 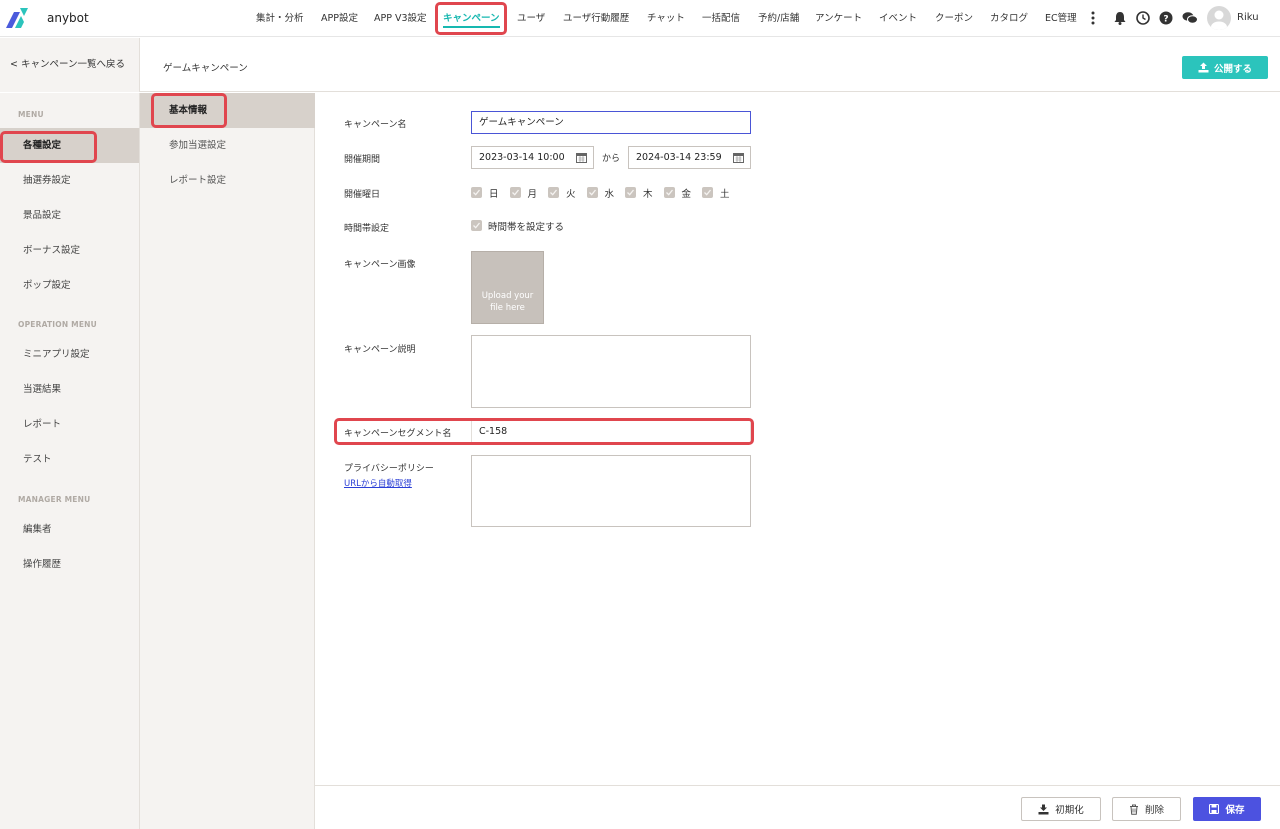 I want to click on page-title: ゲームキャンペーン, so click(x=205, y=68).